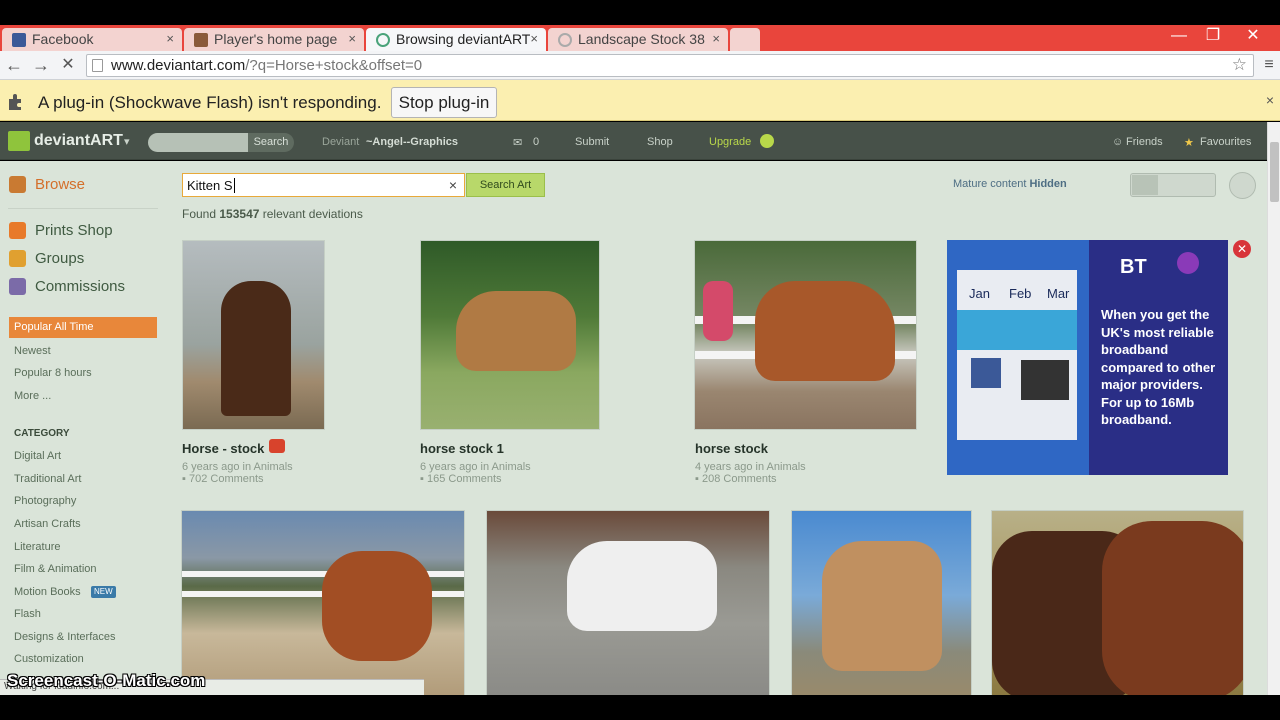 The height and width of the screenshot is (720, 1280). What do you see at coordinates (37, 456) in the screenshot?
I see `category-digital-art: Digital Art` at bounding box center [37, 456].